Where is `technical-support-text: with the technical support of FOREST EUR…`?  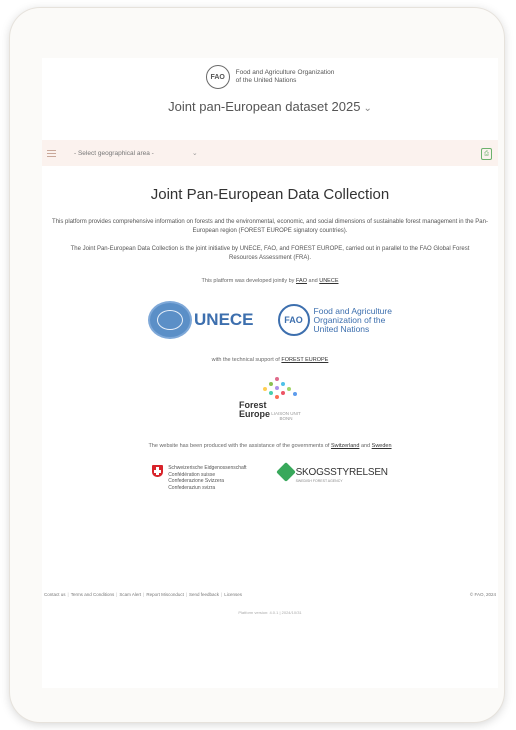
technical-support-text: with the technical support of FOREST EUR… is located at coordinates (270, 360).